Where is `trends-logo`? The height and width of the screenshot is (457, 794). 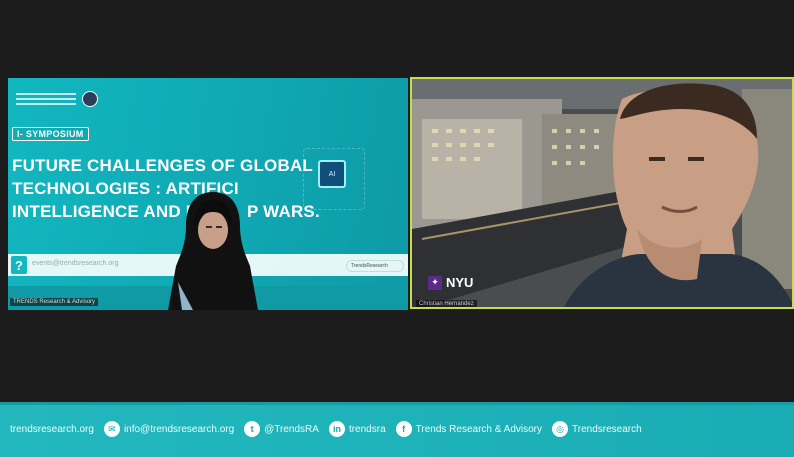 trends-logo is located at coordinates (57, 99).